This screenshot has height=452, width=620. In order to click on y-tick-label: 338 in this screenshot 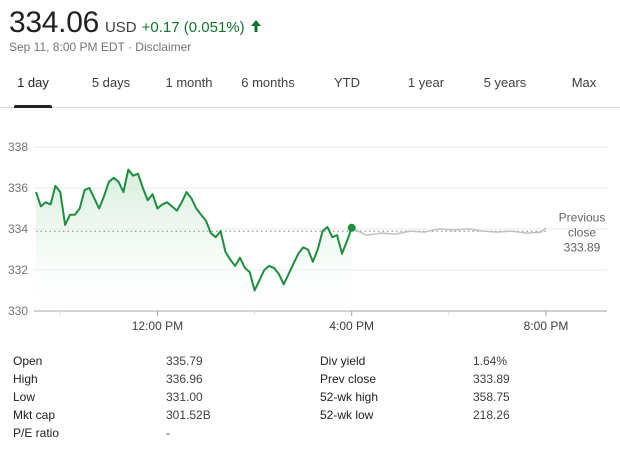, I will do `click(18, 147)`.